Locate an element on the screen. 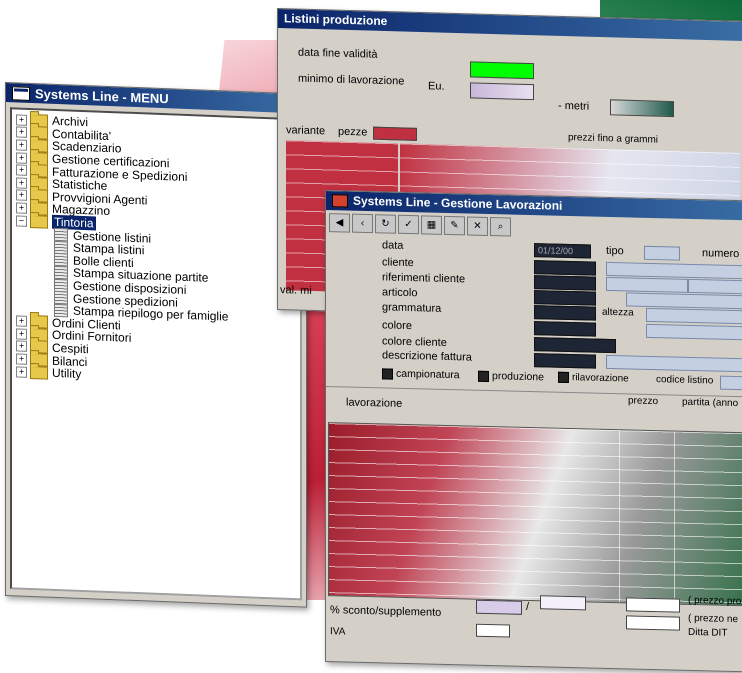  colore-cliente-field is located at coordinates (575, 345).